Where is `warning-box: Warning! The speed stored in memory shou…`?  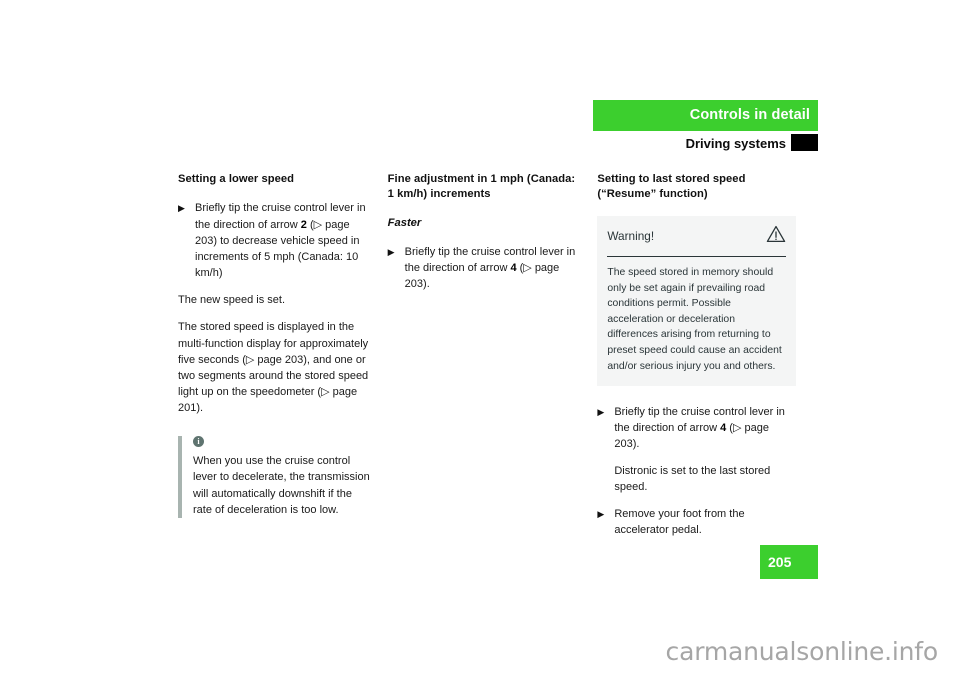 warning-box: Warning! The speed stored in memory shou… is located at coordinates (696, 301).